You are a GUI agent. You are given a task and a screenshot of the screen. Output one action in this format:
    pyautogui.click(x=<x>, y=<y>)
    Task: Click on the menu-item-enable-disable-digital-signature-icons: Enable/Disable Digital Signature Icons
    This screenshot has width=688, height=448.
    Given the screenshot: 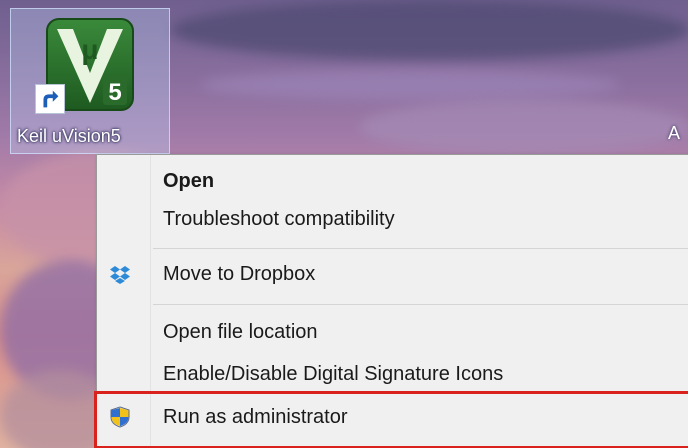 What is the action you would take?
    pyautogui.click(x=392, y=374)
    